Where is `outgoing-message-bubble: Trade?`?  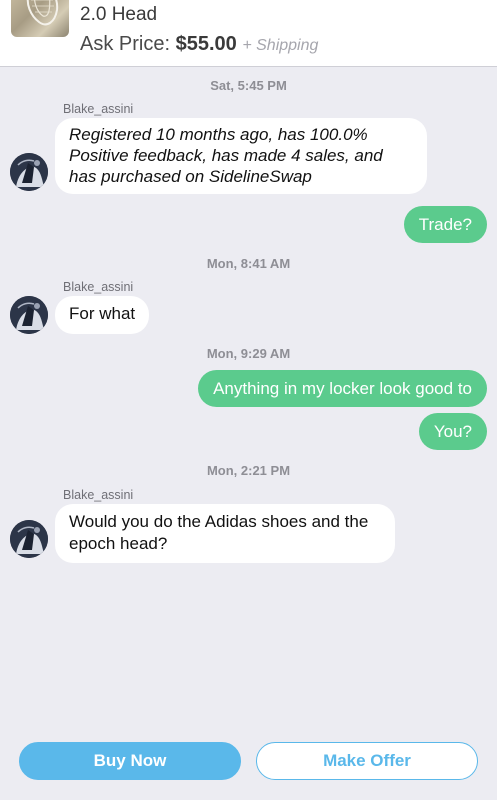 outgoing-message-bubble: Trade? is located at coordinates (445, 224).